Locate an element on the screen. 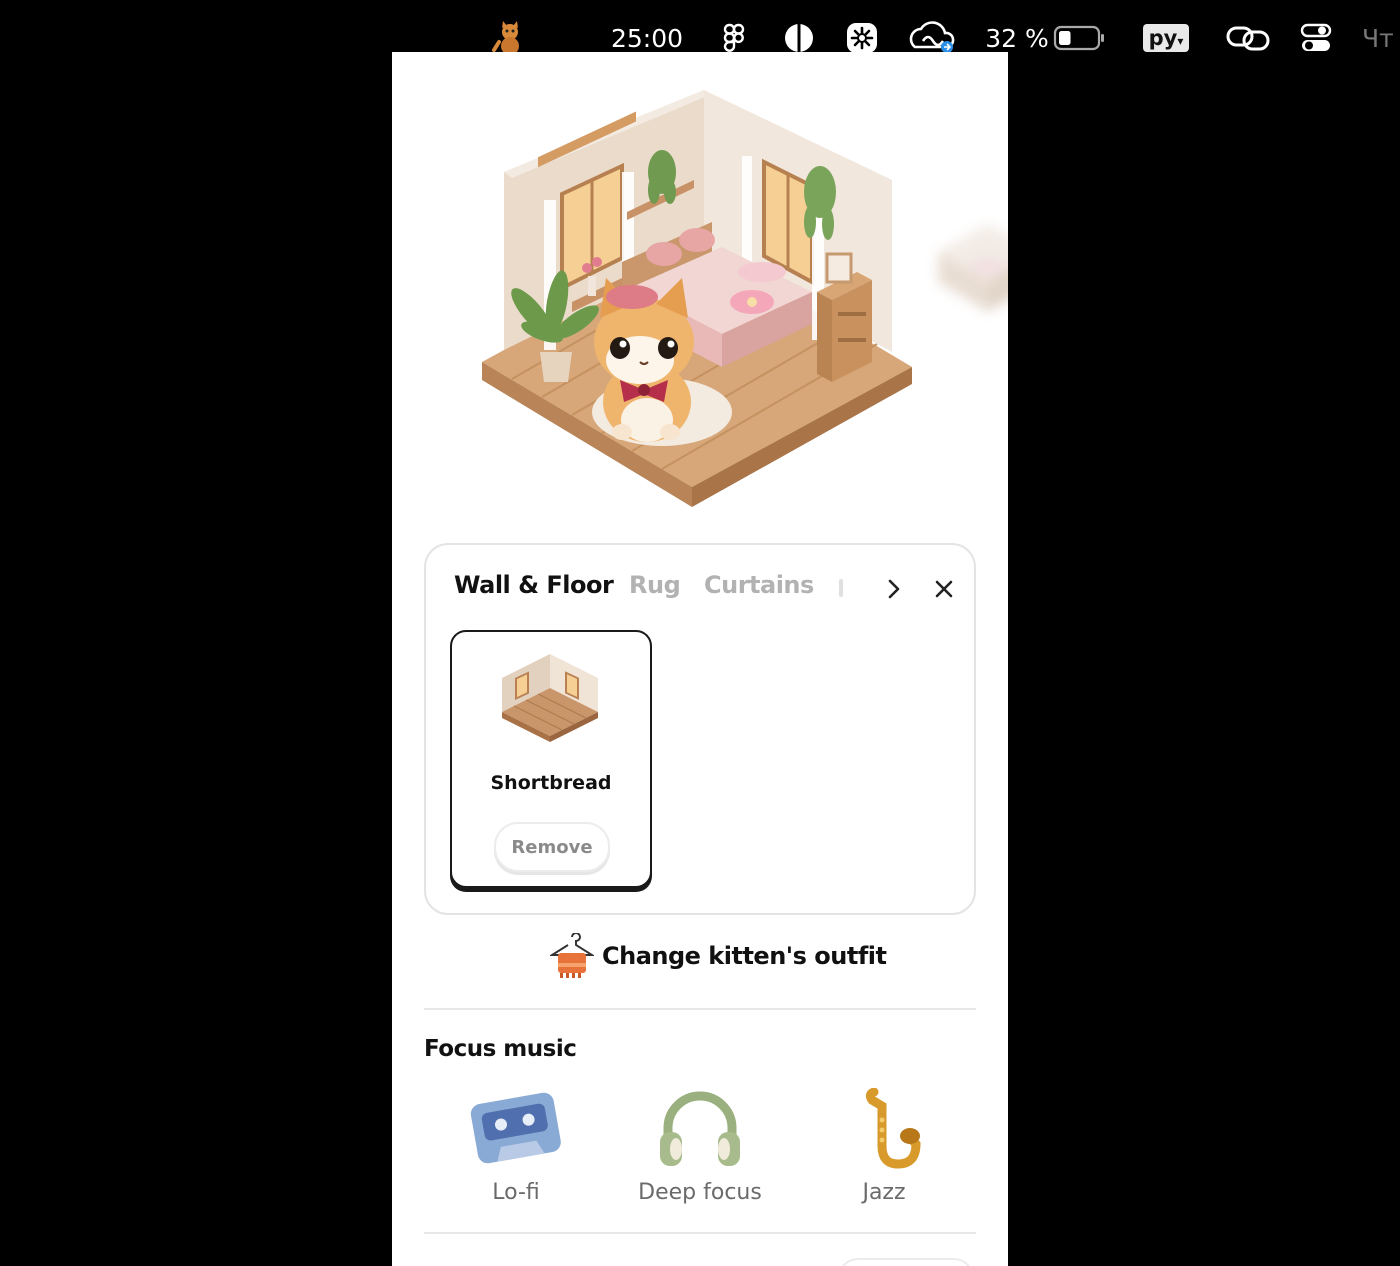 The image size is (1400, 1266). tabs-next-button is located at coordinates (894, 589).